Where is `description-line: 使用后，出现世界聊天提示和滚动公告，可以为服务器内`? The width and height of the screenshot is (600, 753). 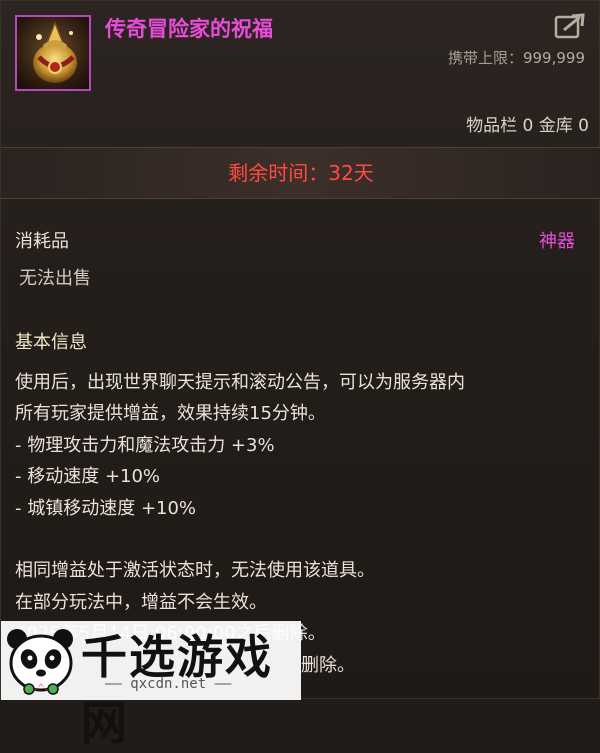 description-line: 使用后，出现世界聊天提示和滚动公告，可以为服务器内 is located at coordinates (240, 382).